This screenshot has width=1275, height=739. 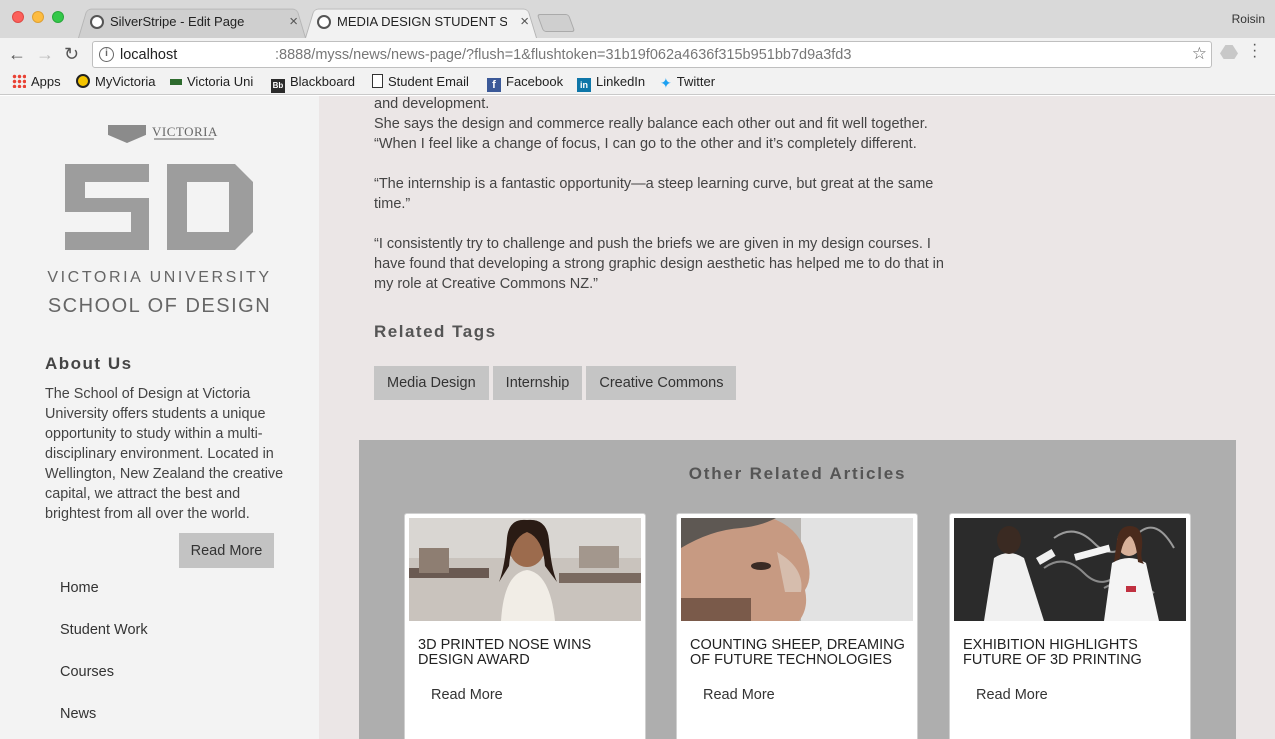 I want to click on back-arrow-icon: ←, so click(x=17, y=54).